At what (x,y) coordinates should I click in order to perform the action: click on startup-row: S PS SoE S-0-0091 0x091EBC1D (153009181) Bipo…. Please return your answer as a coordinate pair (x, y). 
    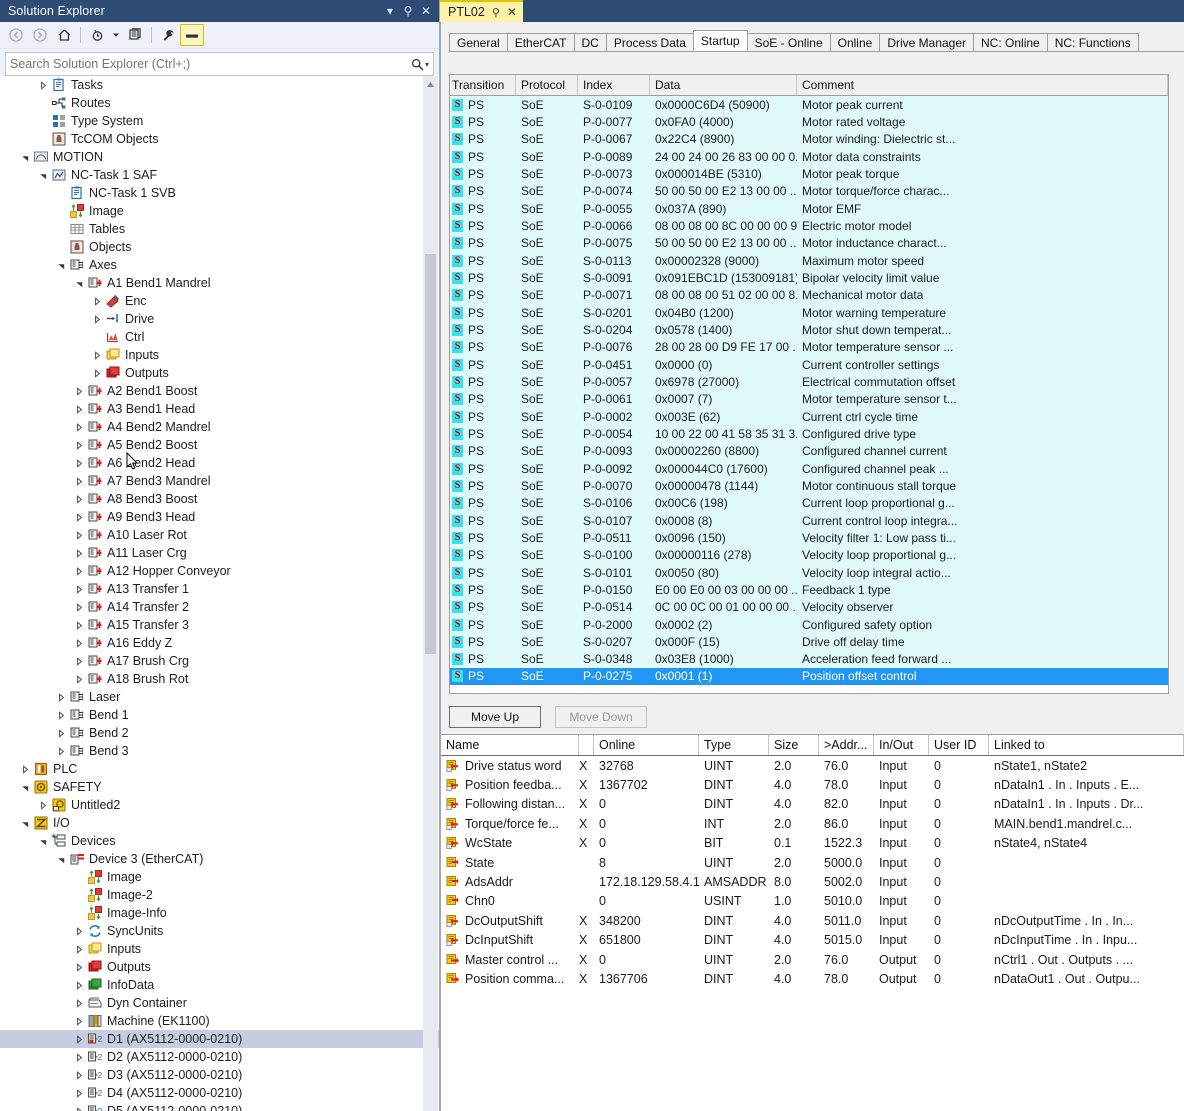
    Looking at the image, I should click on (809, 278).